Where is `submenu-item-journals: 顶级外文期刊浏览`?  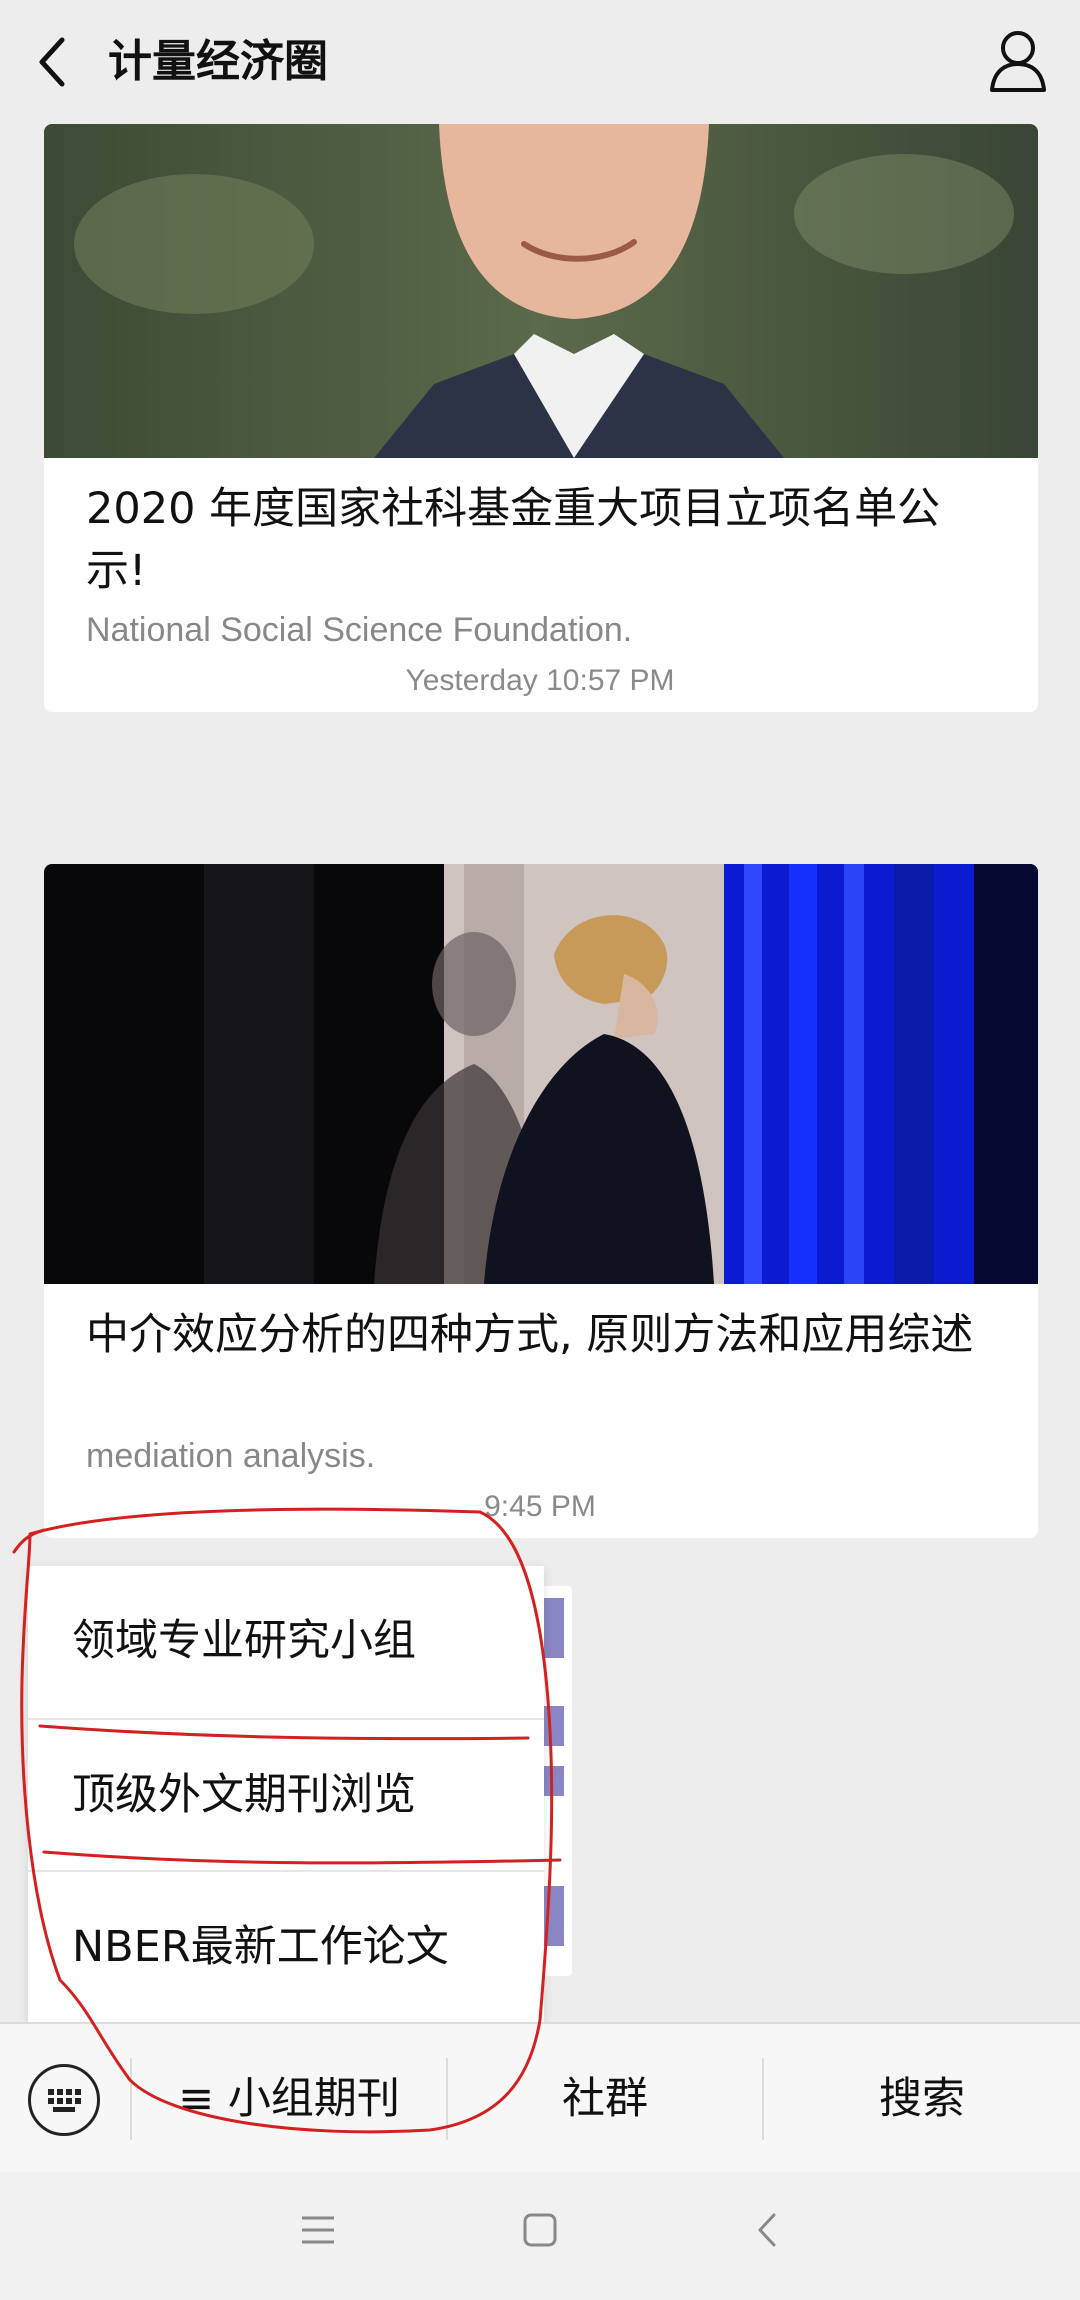 submenu-item-journals: 顶级外文期刊浏览 is located at coordinates (286, 1795).